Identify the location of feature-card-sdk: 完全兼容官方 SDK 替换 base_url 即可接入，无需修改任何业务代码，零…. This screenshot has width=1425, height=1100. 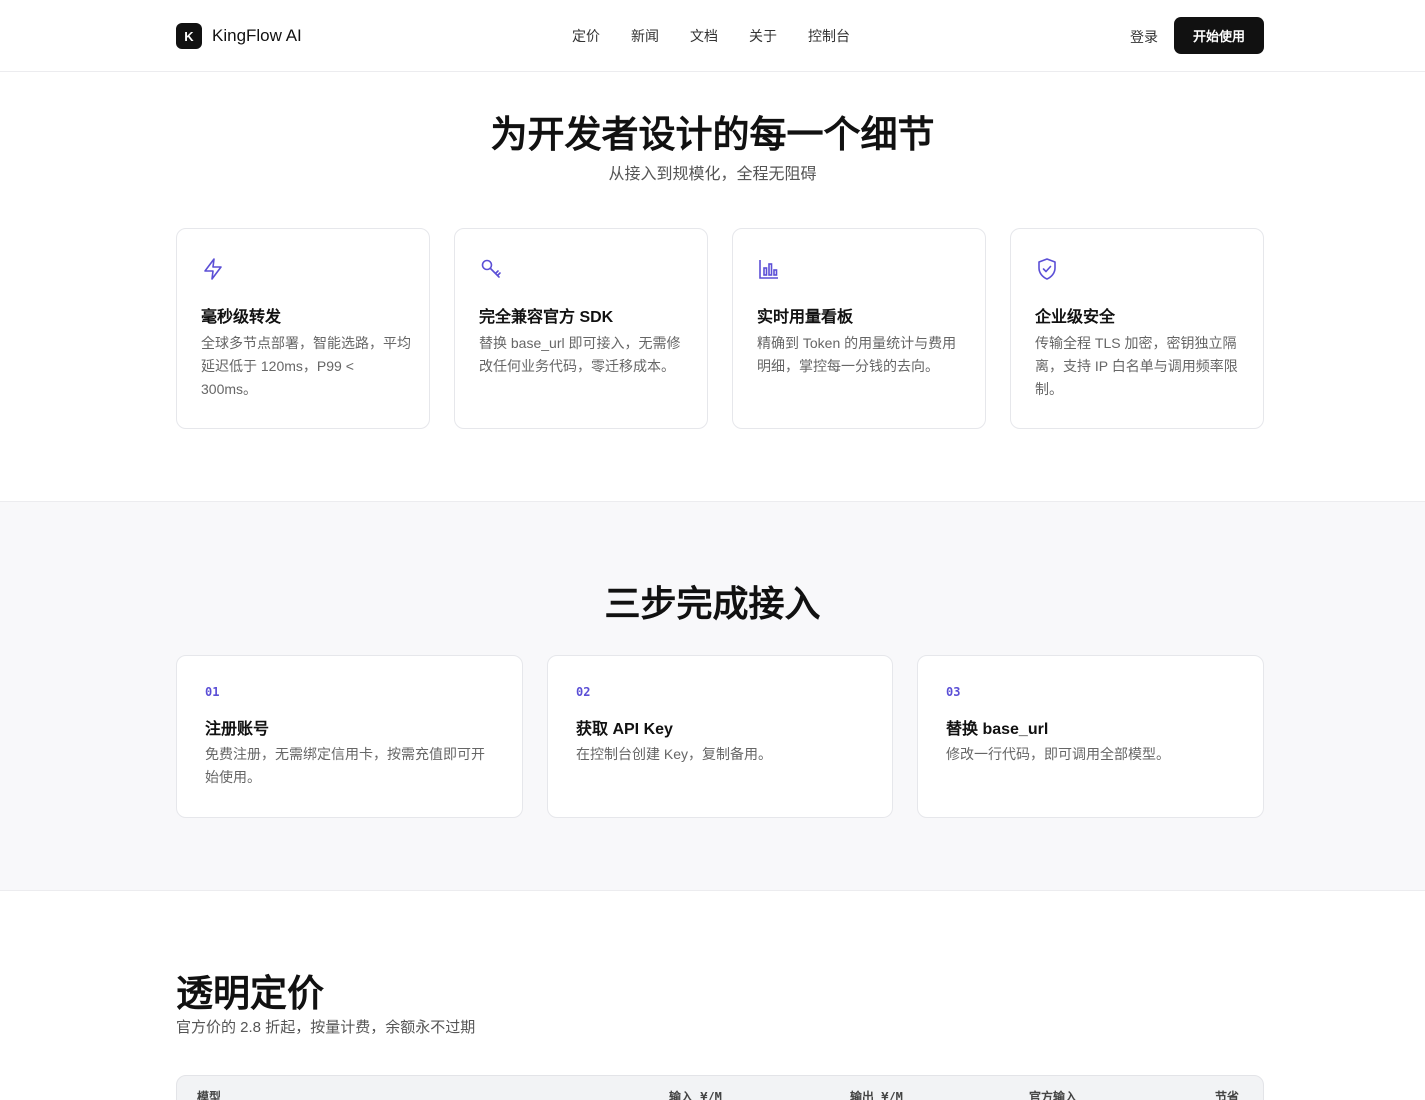
(581, 328).